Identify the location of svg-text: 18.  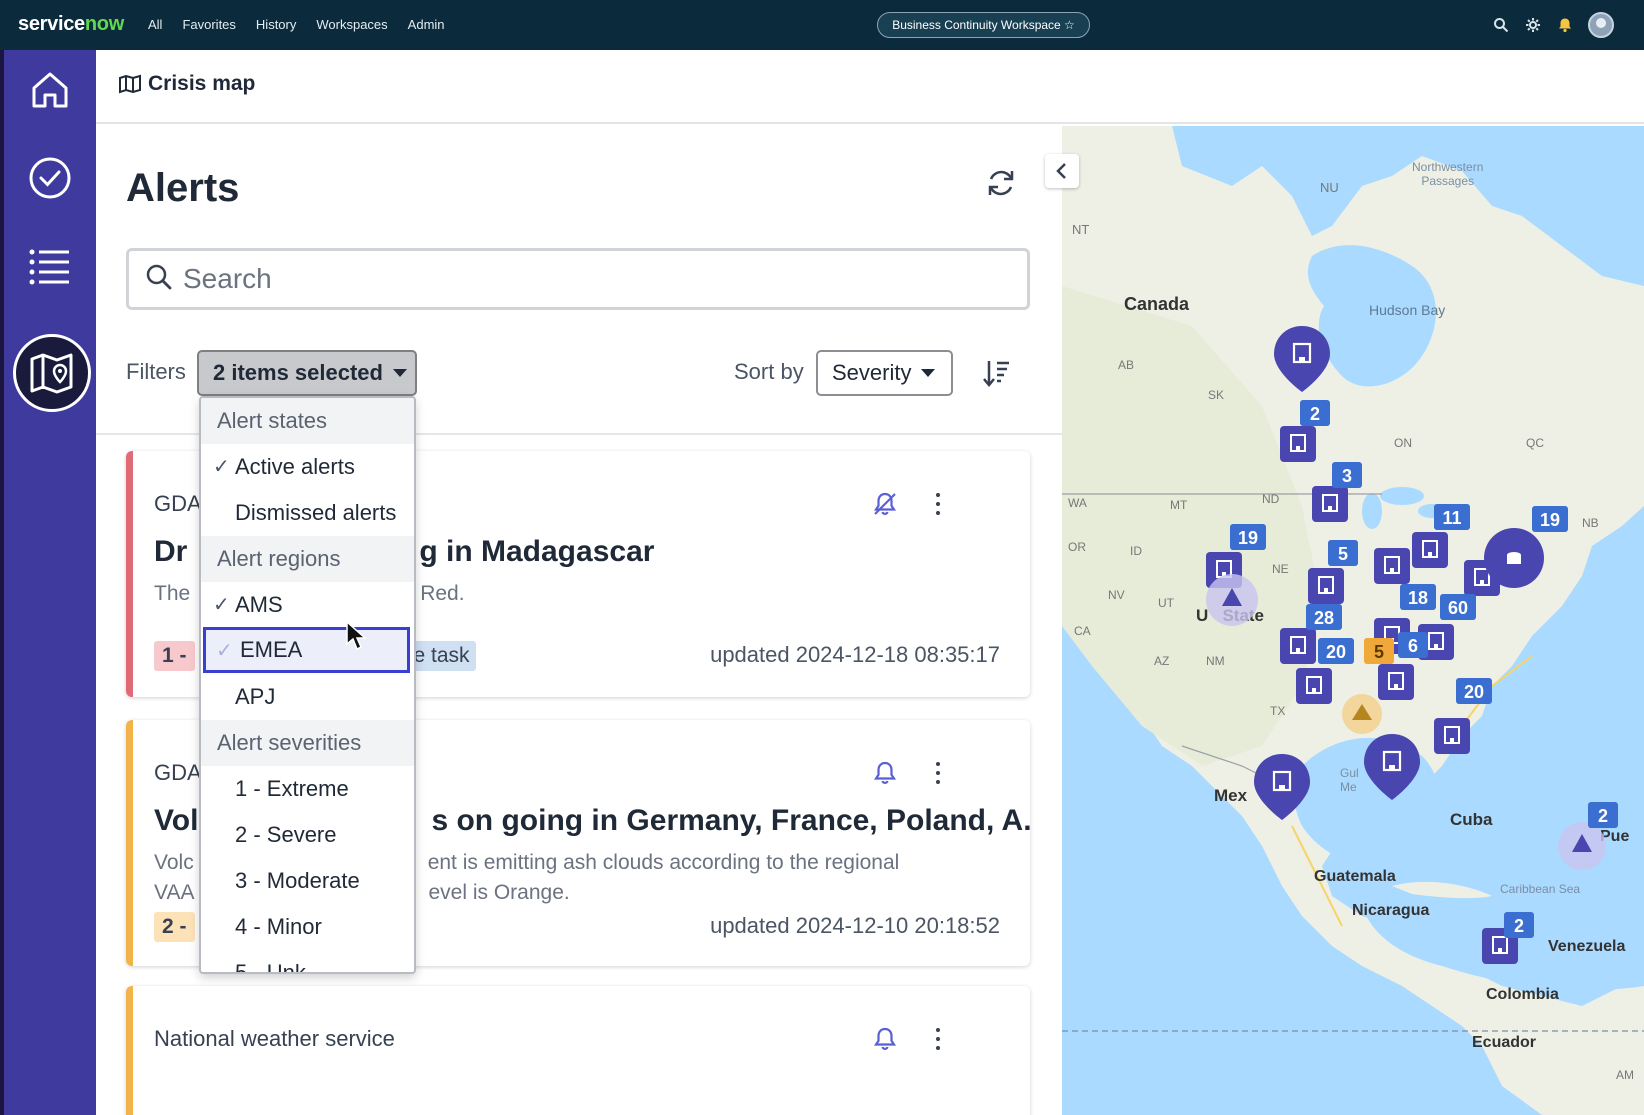
(1418, 598).